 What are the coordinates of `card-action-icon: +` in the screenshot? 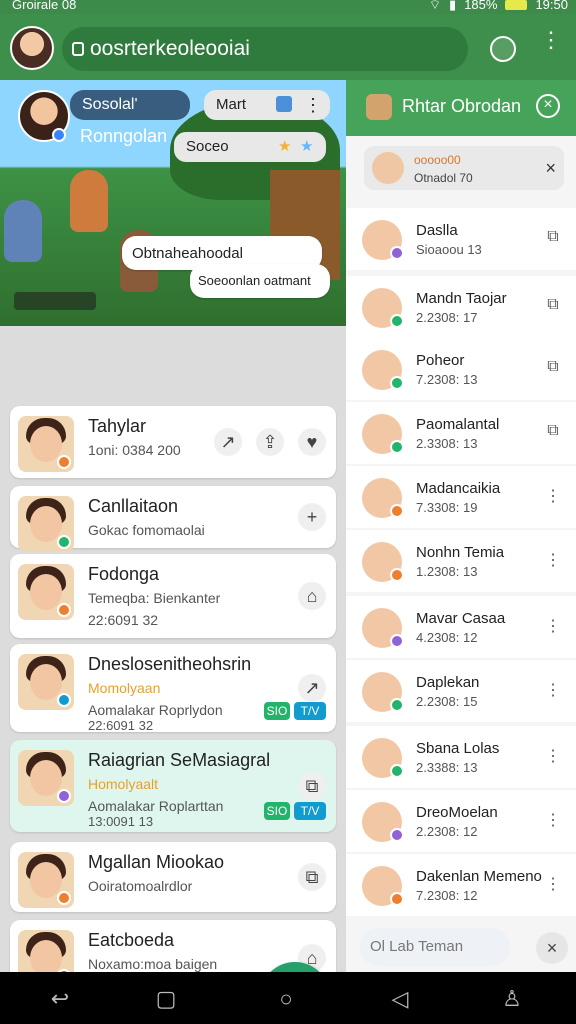 It's located at (312, 517).